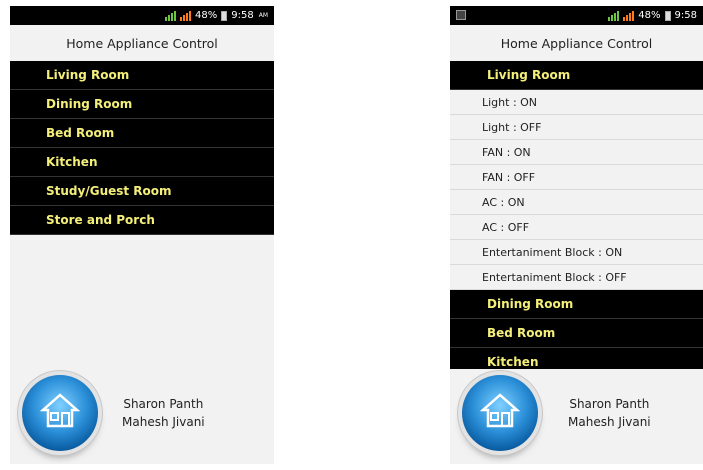  What do you see at coordinates (576, 202) in the screenshot?
I see `action-ac-on: AC : ON` at bounding box center [576, 202].